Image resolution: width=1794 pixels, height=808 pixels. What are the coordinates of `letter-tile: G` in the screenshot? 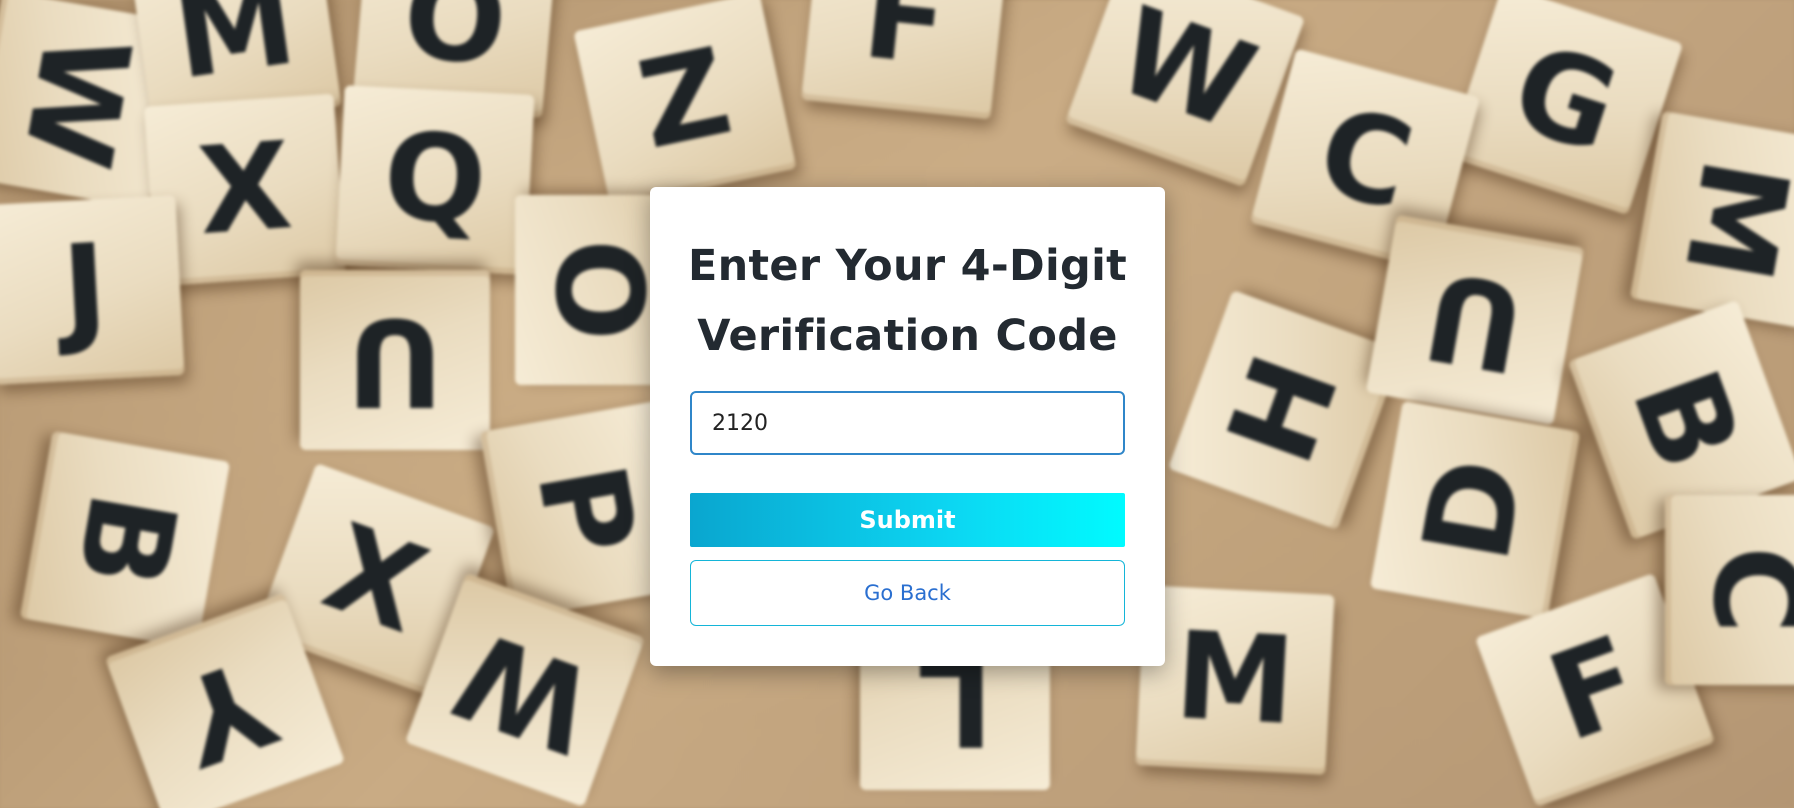 It's located at (1565, 107).